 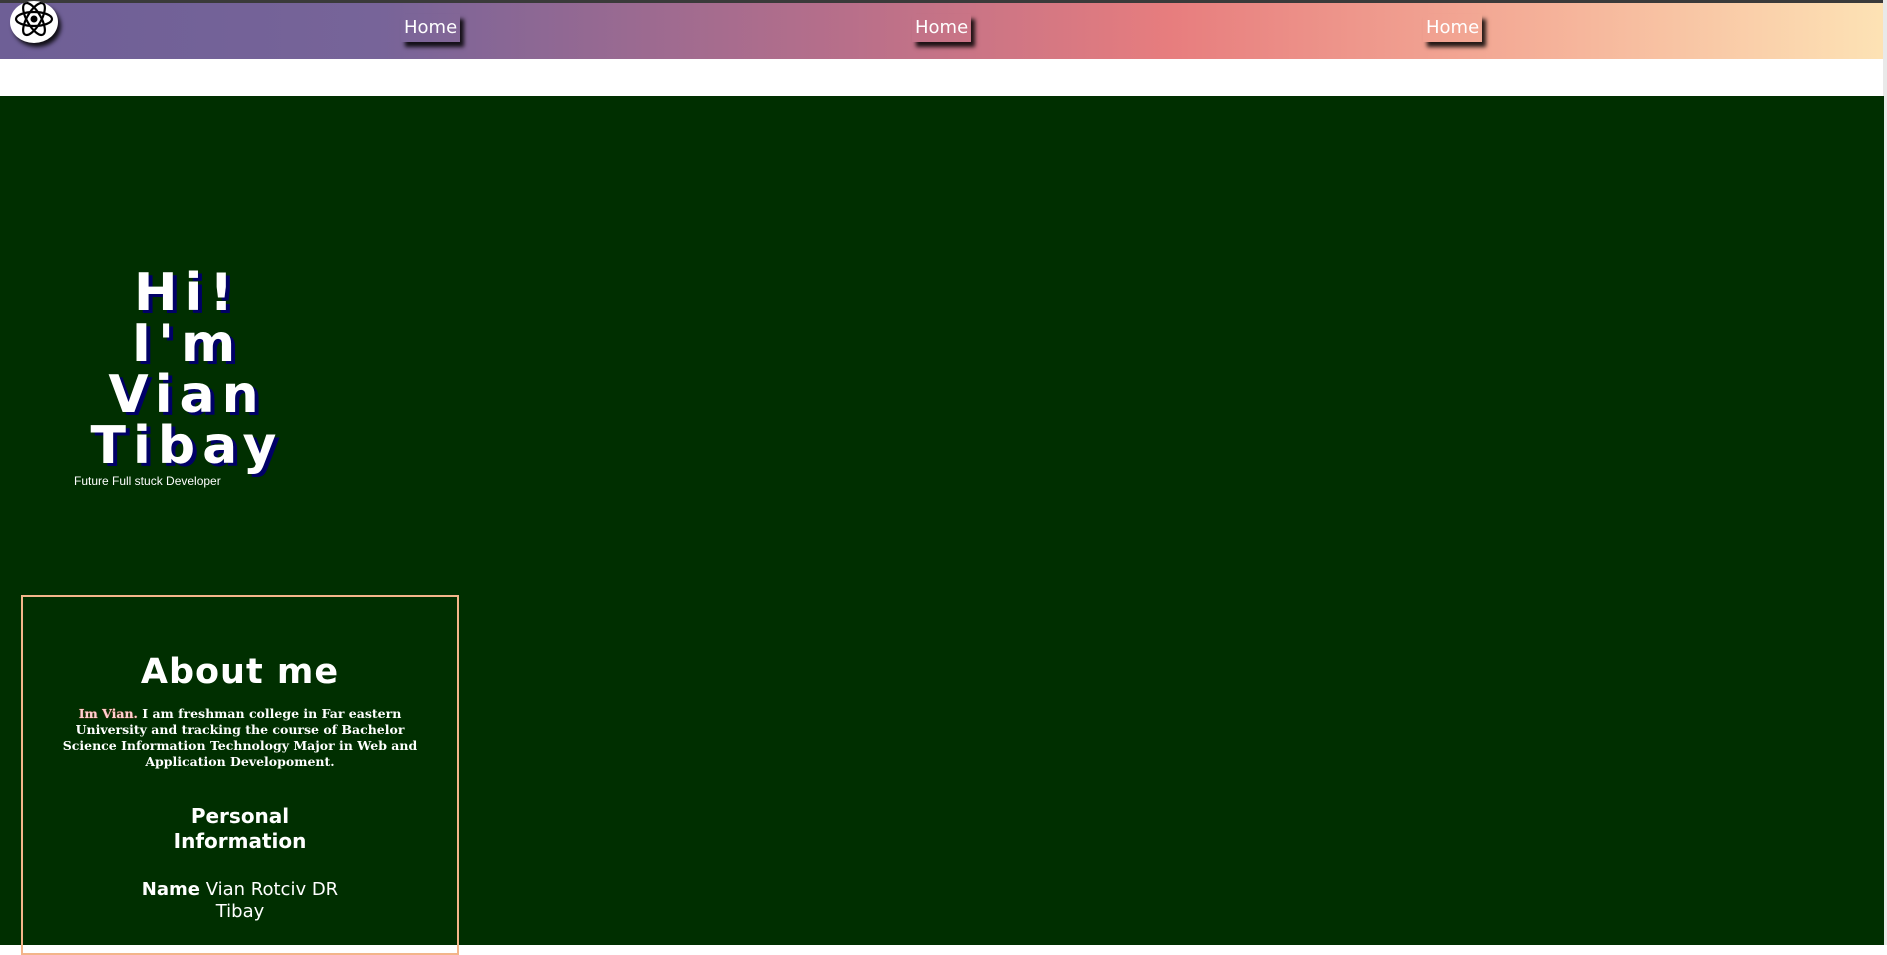 What do you see at coordinates (187, 344) in the screenshot?
I see `hero-line-im: I'm` at bounding box center [187, 344].